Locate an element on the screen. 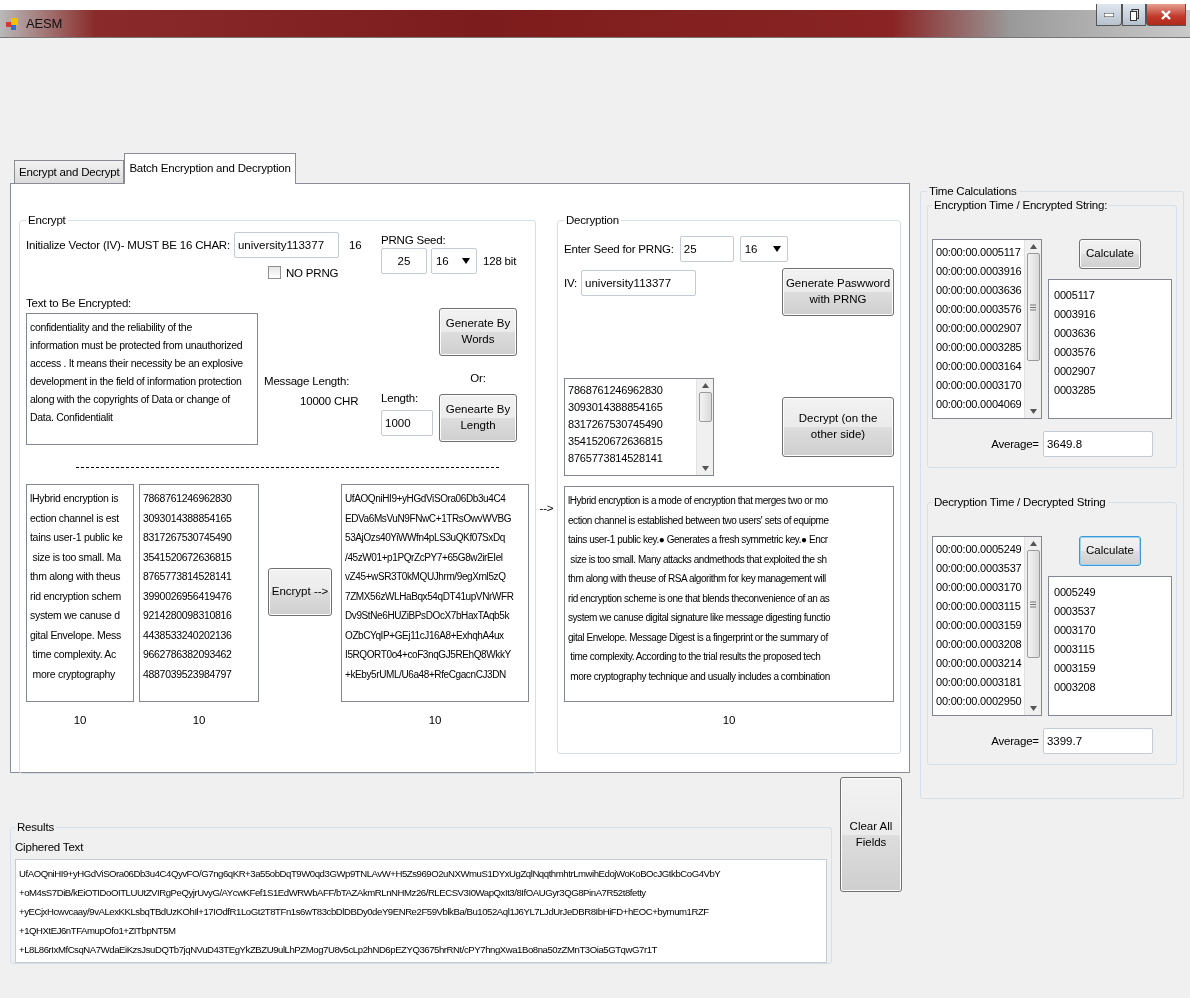 This screenshot has width=1190, height=998. field-label: Message Length: is located at coordinates (307, 381).